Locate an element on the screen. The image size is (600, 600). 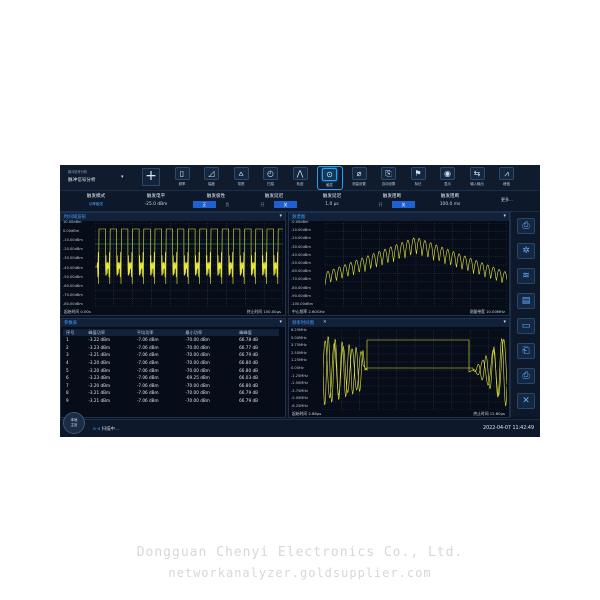
toolbar-button: ▯ 频率 is located at coordinates (182, 178).